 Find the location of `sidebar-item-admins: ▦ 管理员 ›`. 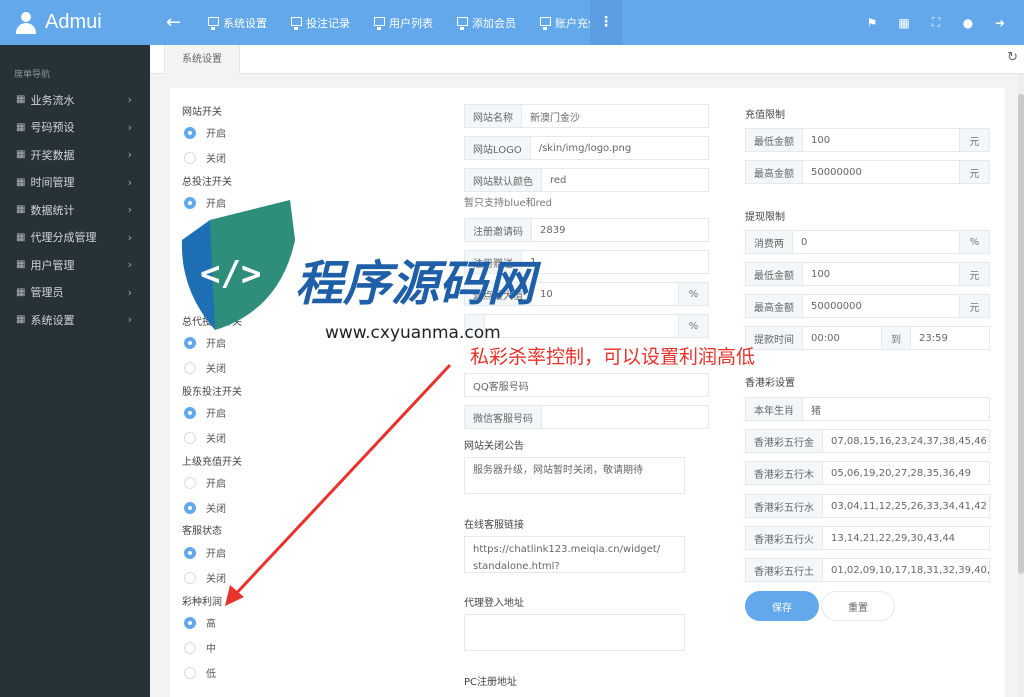

sidebar-item-admins: ▦ 管理员 › is located at coordinates (75, 293).